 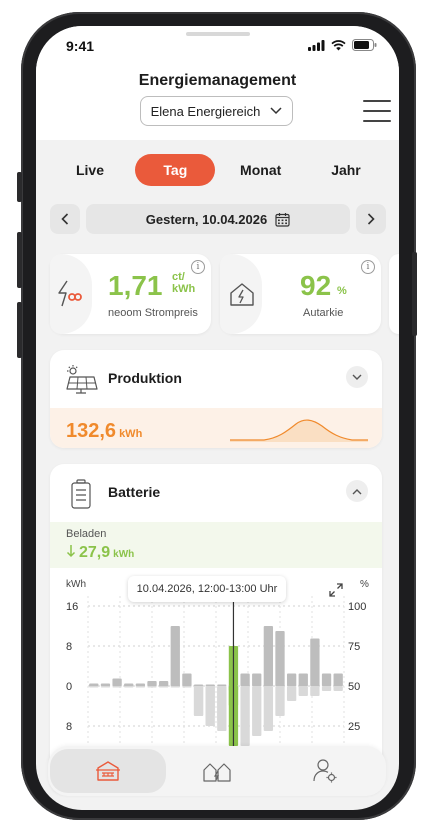 What do you see at coordinates (82, 379) in the screenshot?
I see `solar-panel-icon` at bounding box center [82, 379].